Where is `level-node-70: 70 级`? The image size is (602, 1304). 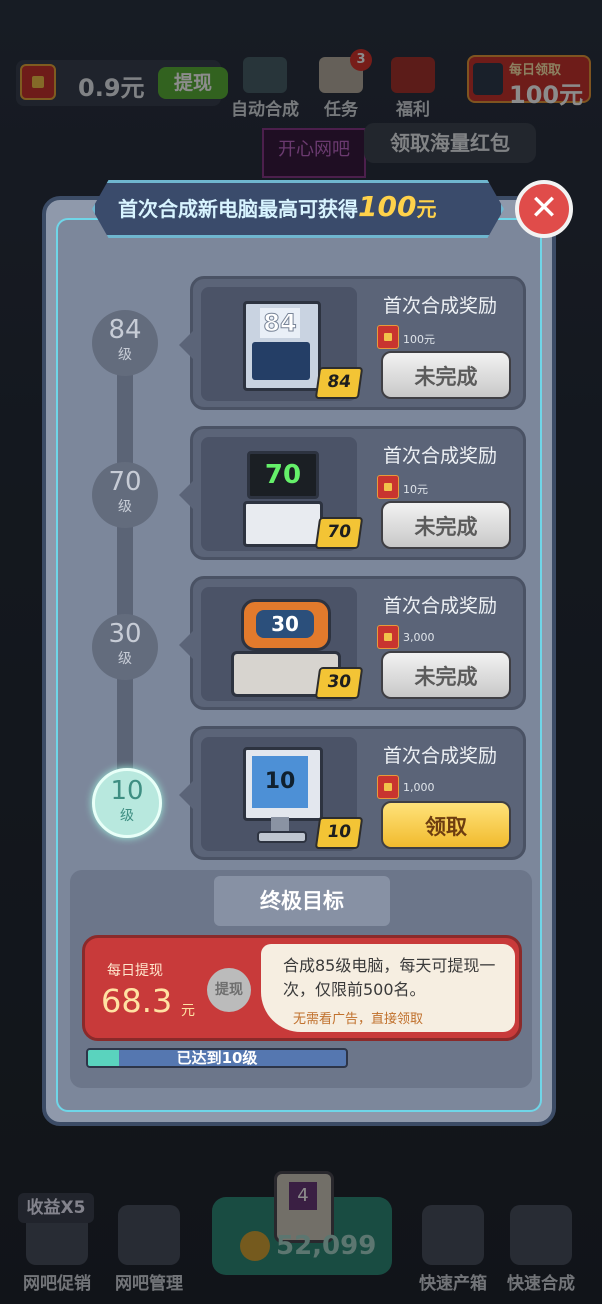 level-node-70: 70 级 is located at coordinates (125, 495).